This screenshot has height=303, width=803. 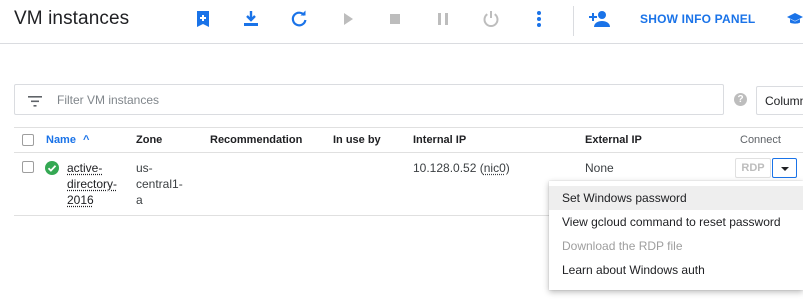 I want to click on show-info-panel-button: SHOW INFO PANEL, so click(x=697, y=19).